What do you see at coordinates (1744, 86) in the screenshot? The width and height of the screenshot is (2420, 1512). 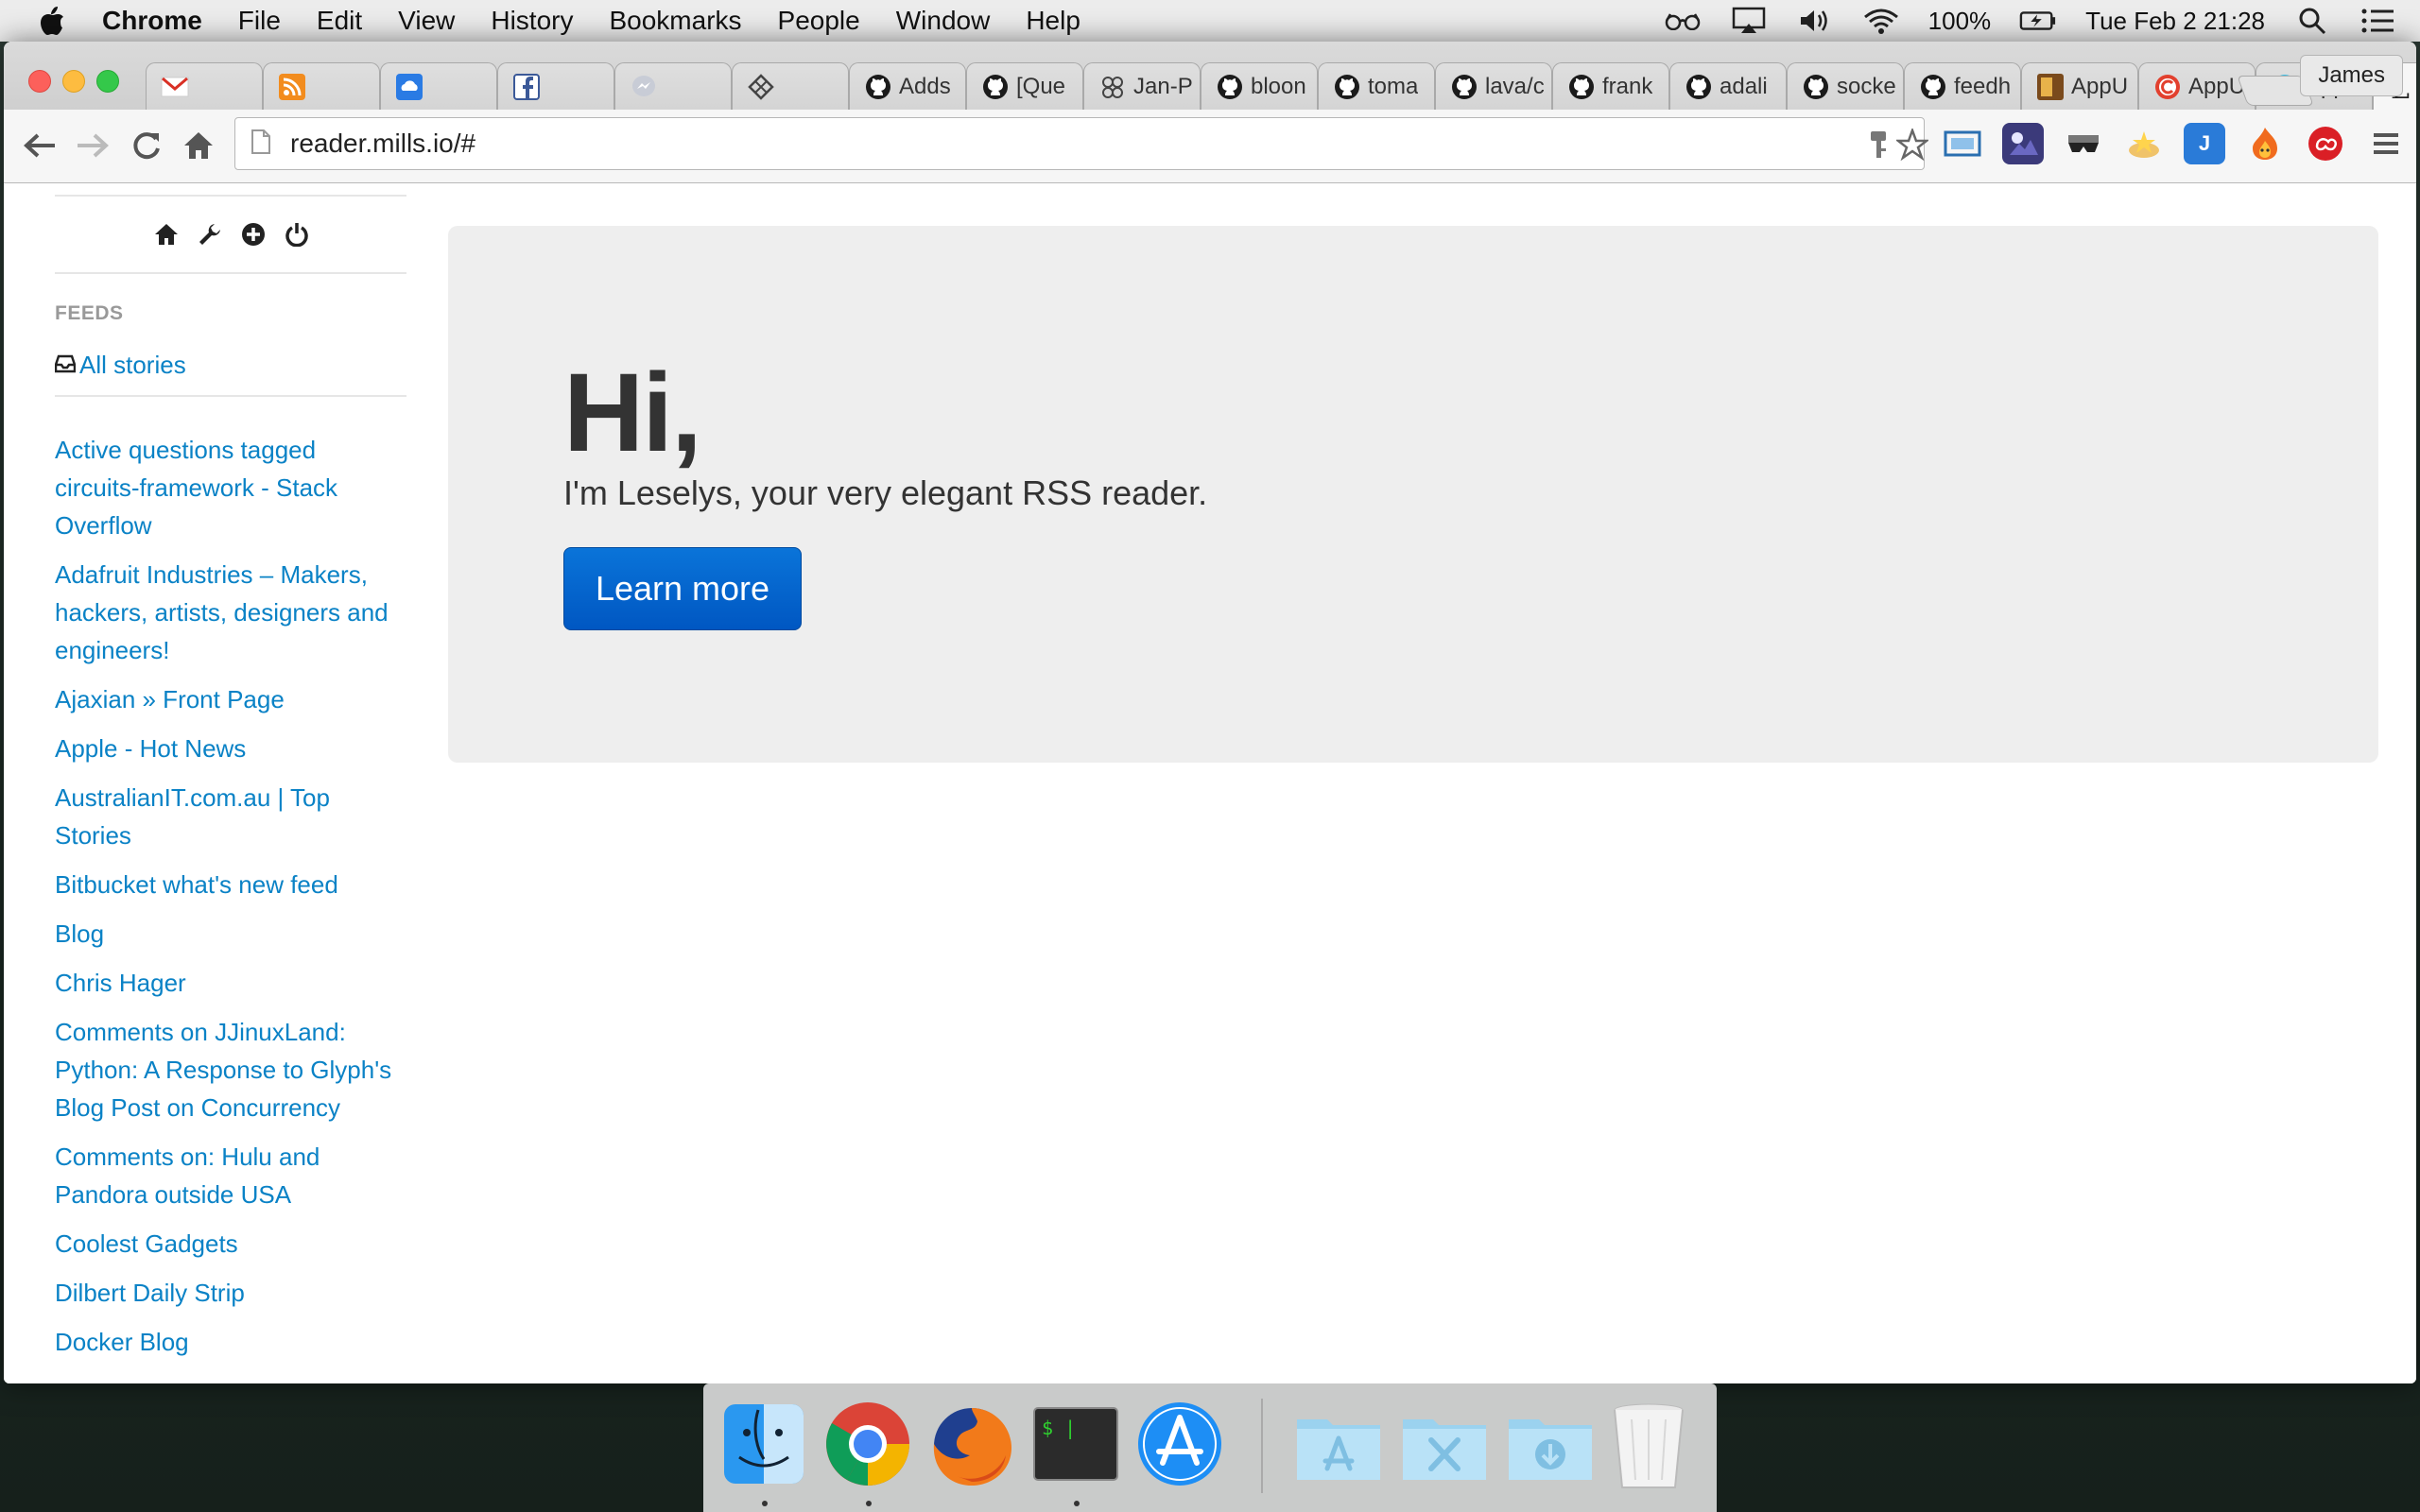 I see `tab-title: adali` at bounding box center [1744, 86].